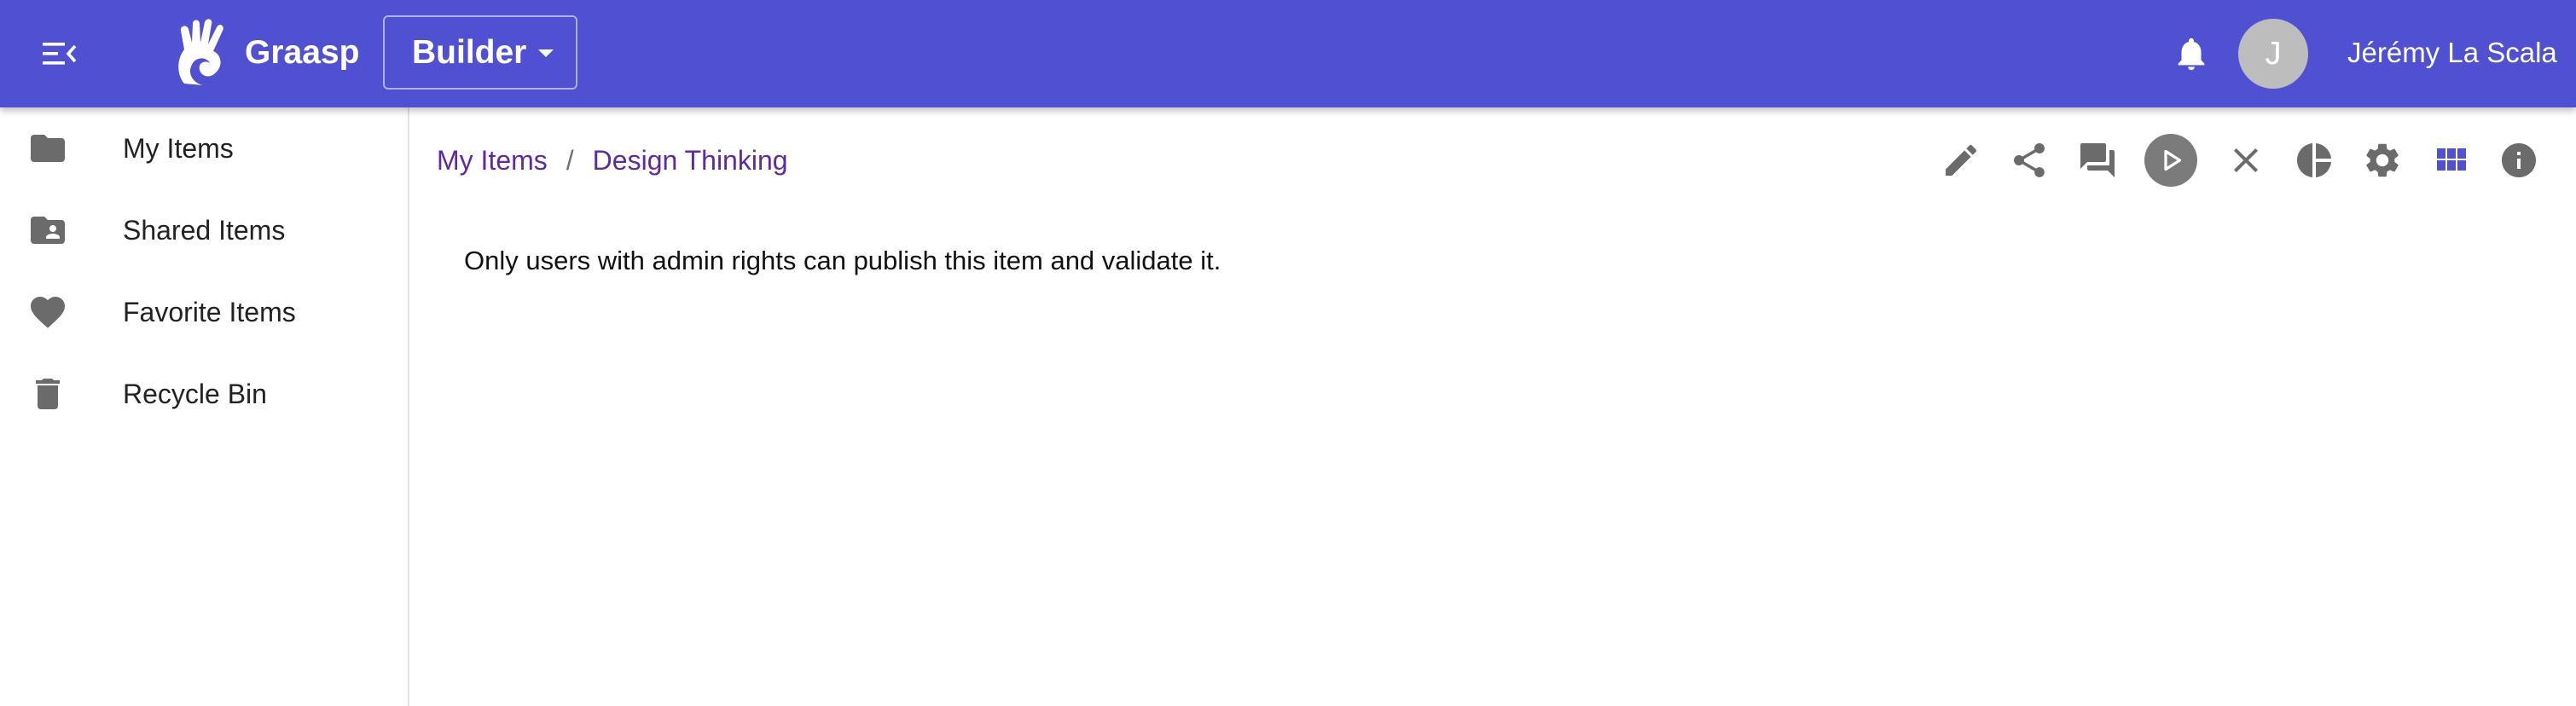 The height and width of the screenshot is (706, 2576). I want to click on share-icon, so click(2029, 160).